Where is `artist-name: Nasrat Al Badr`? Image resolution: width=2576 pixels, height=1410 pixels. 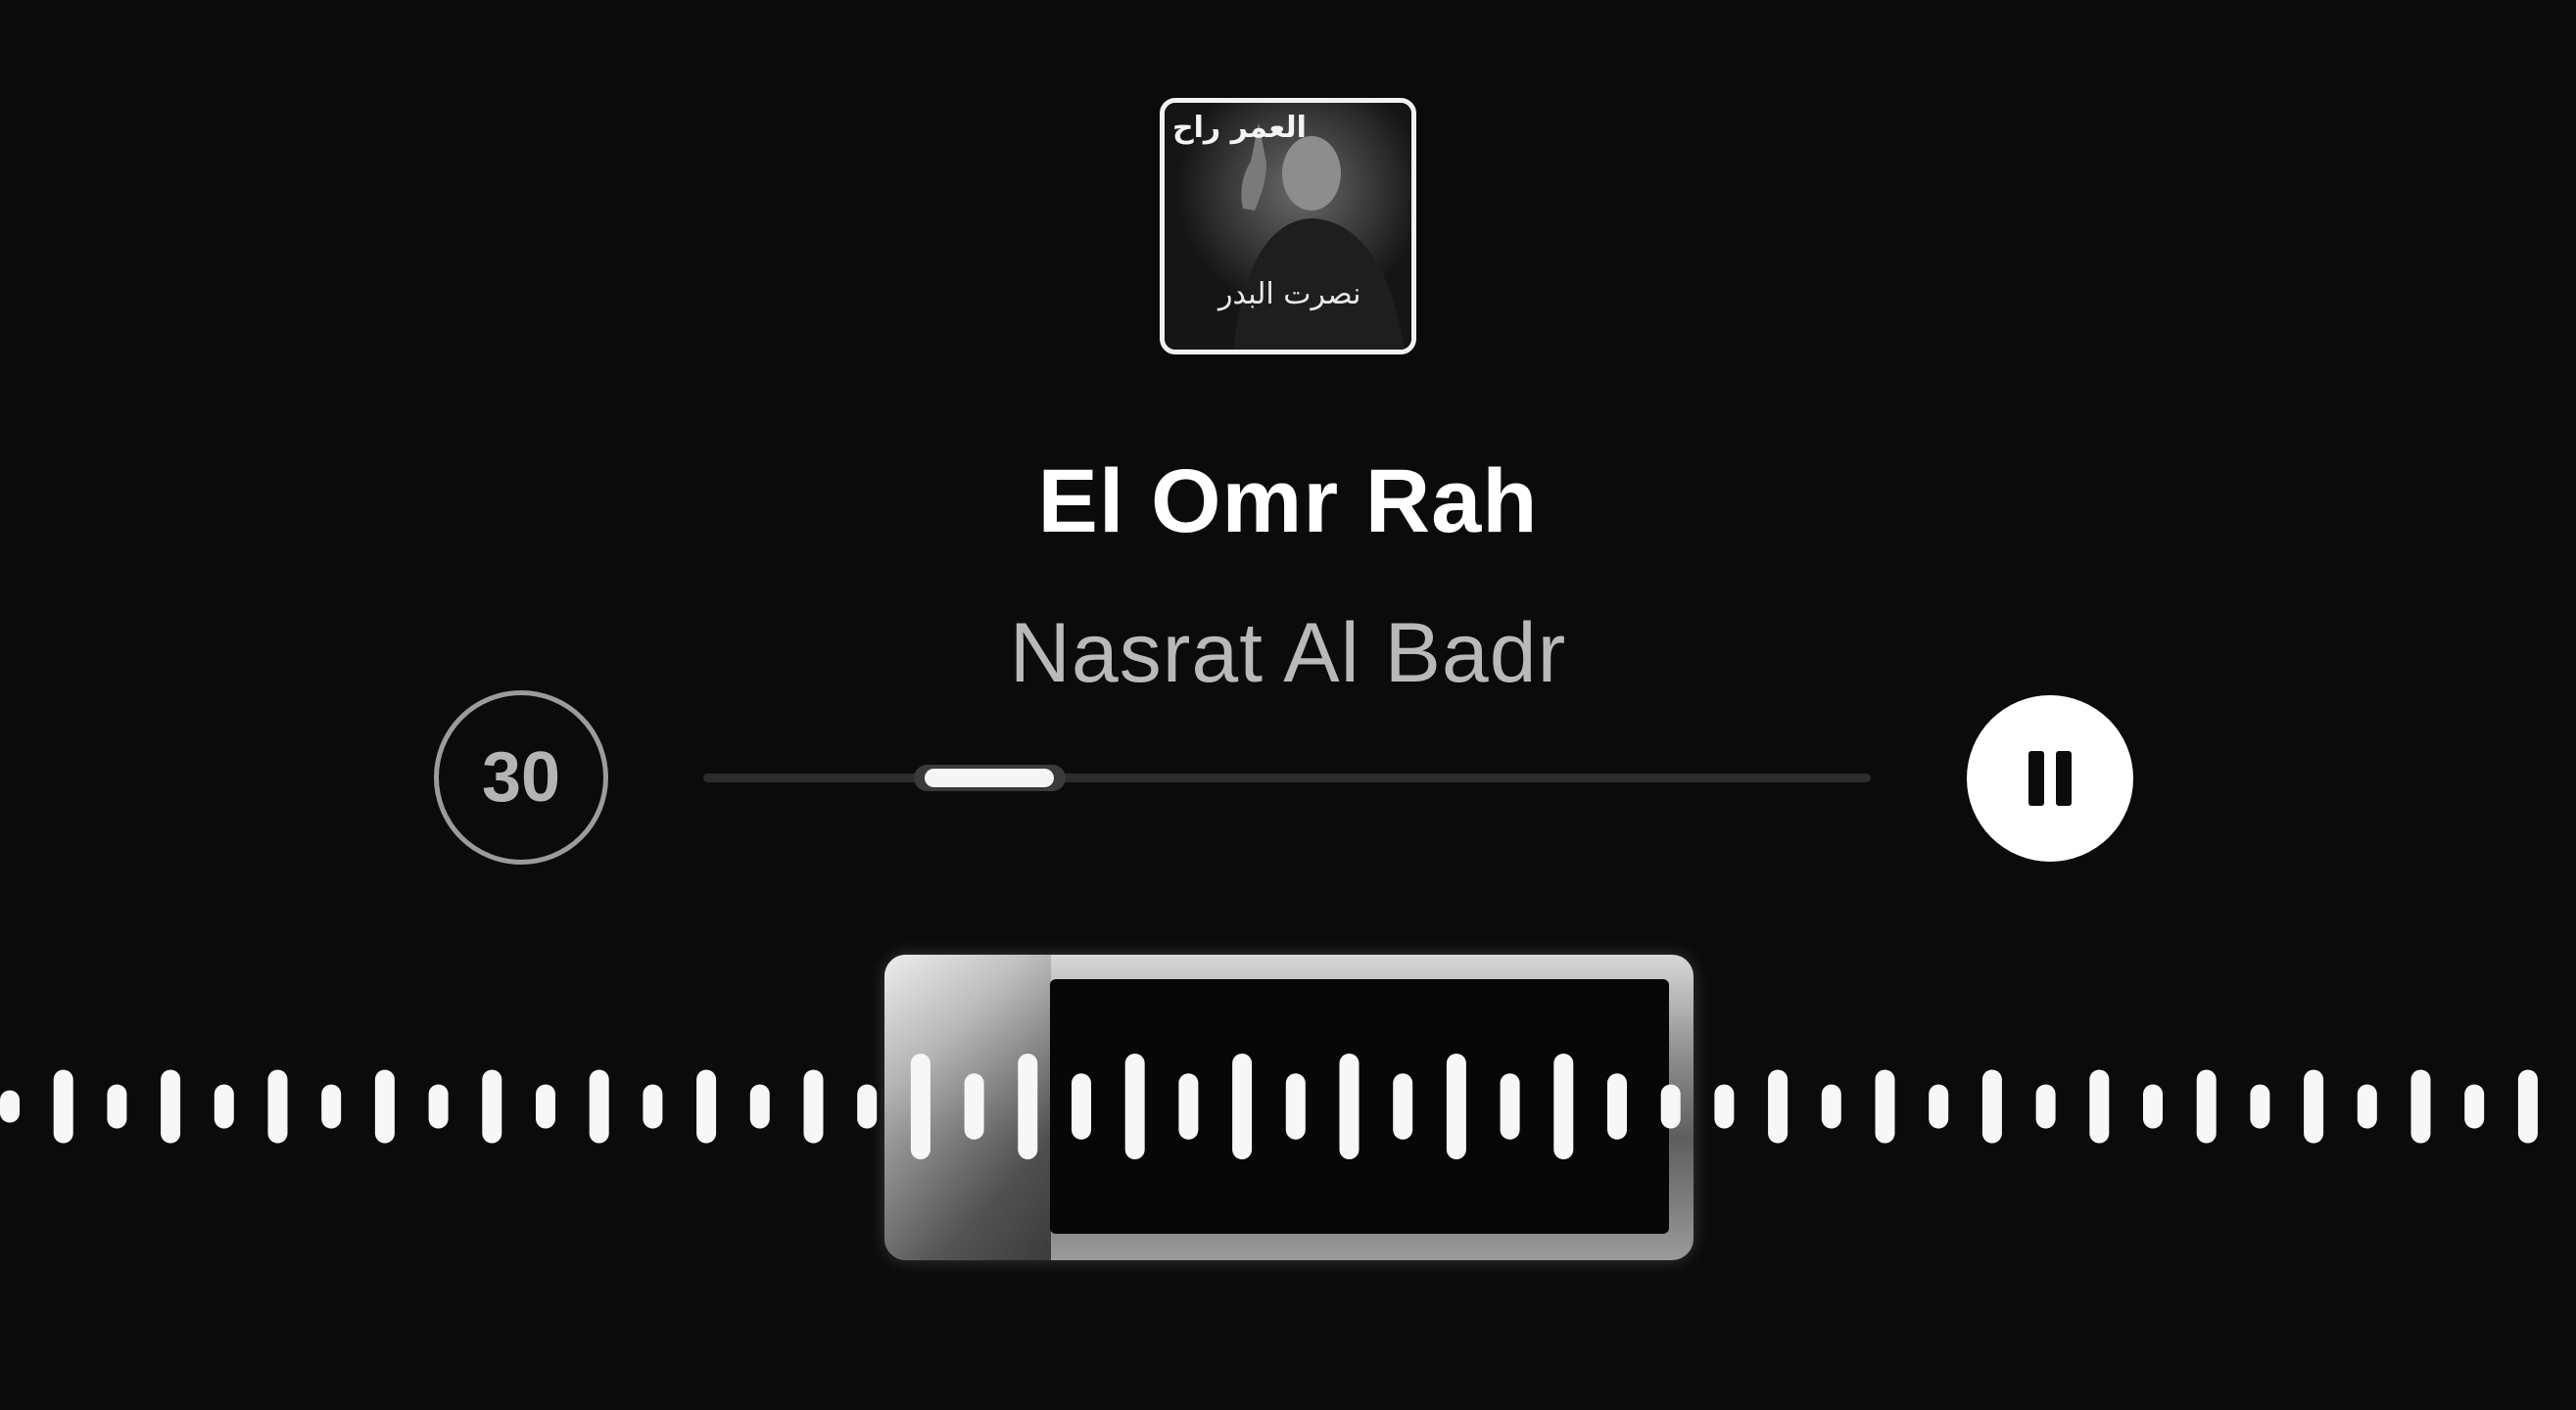
artist-name: Nasrat Al Badr is located at coordinates (1288, 653).